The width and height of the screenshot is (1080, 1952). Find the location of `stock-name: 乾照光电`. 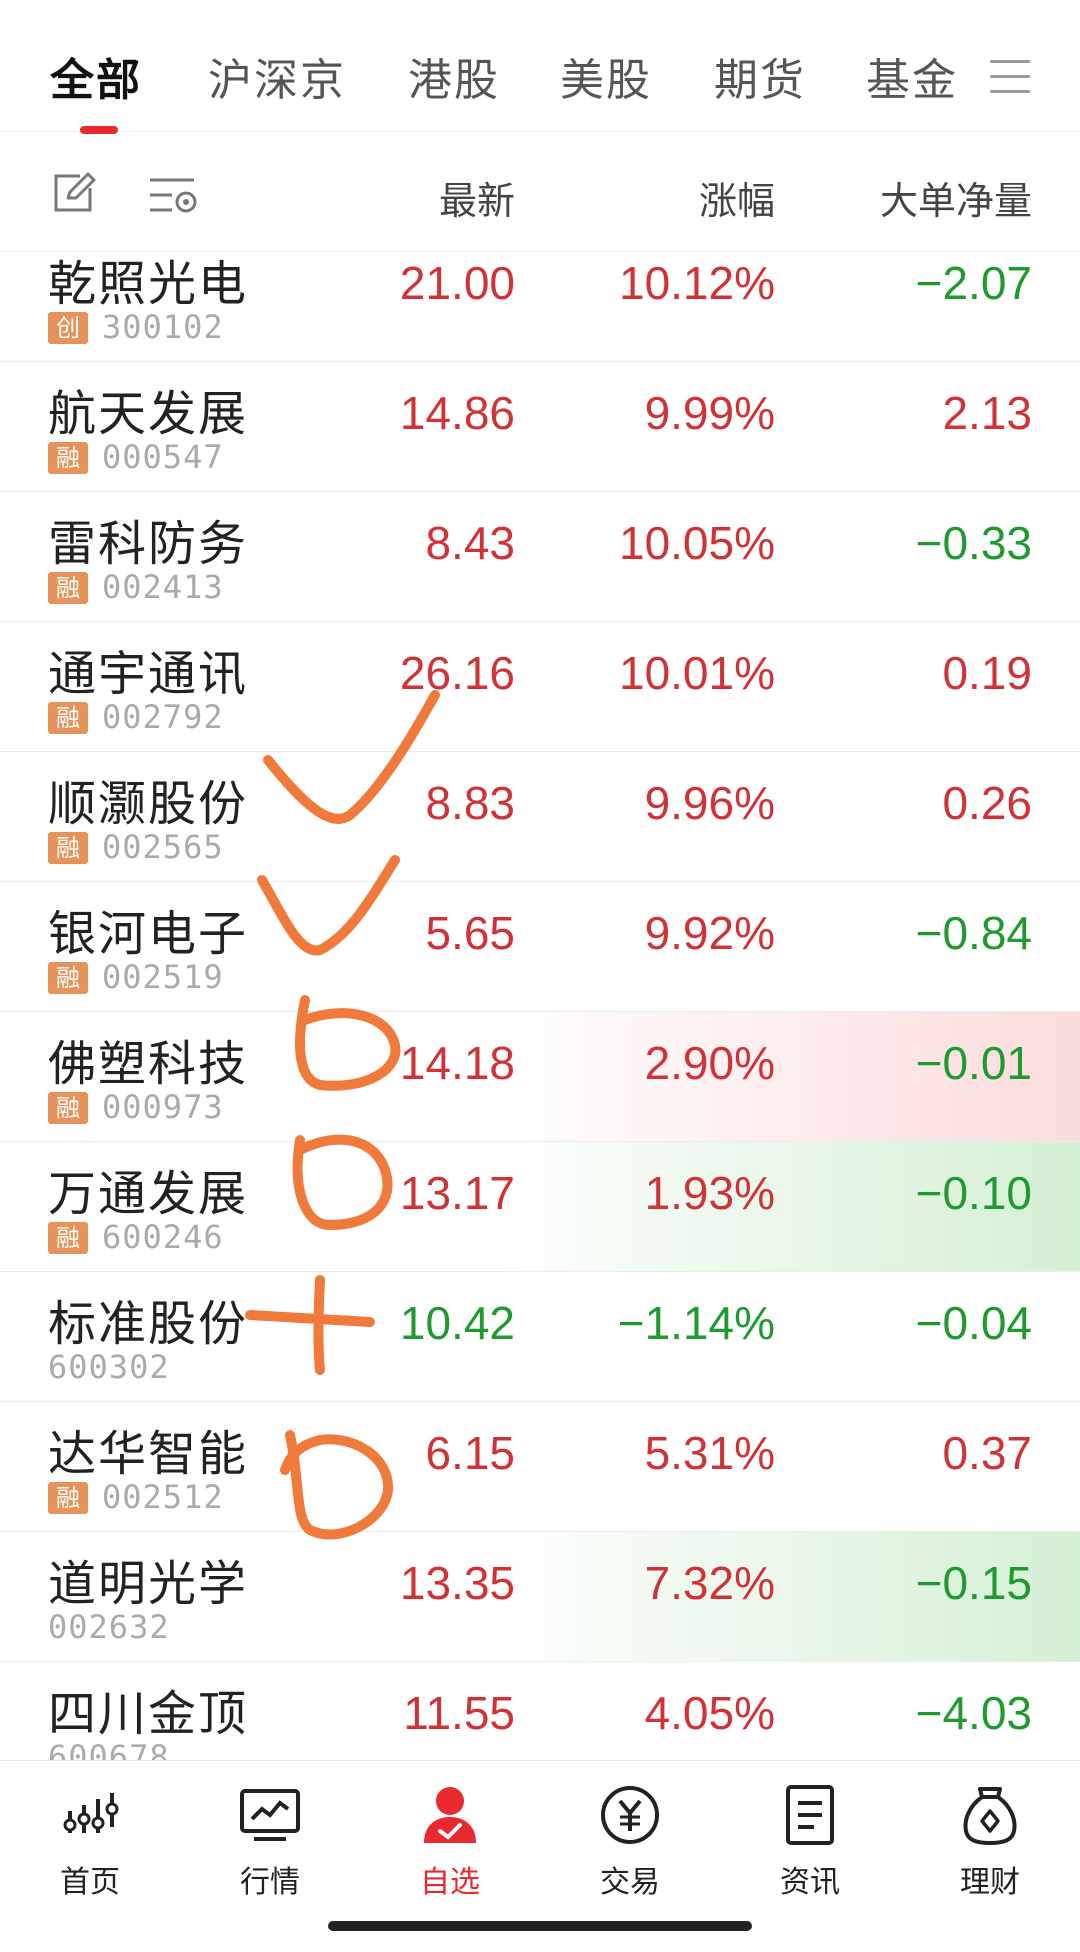

stock-name: 乾照光电 is located at coordinates (148, 284).